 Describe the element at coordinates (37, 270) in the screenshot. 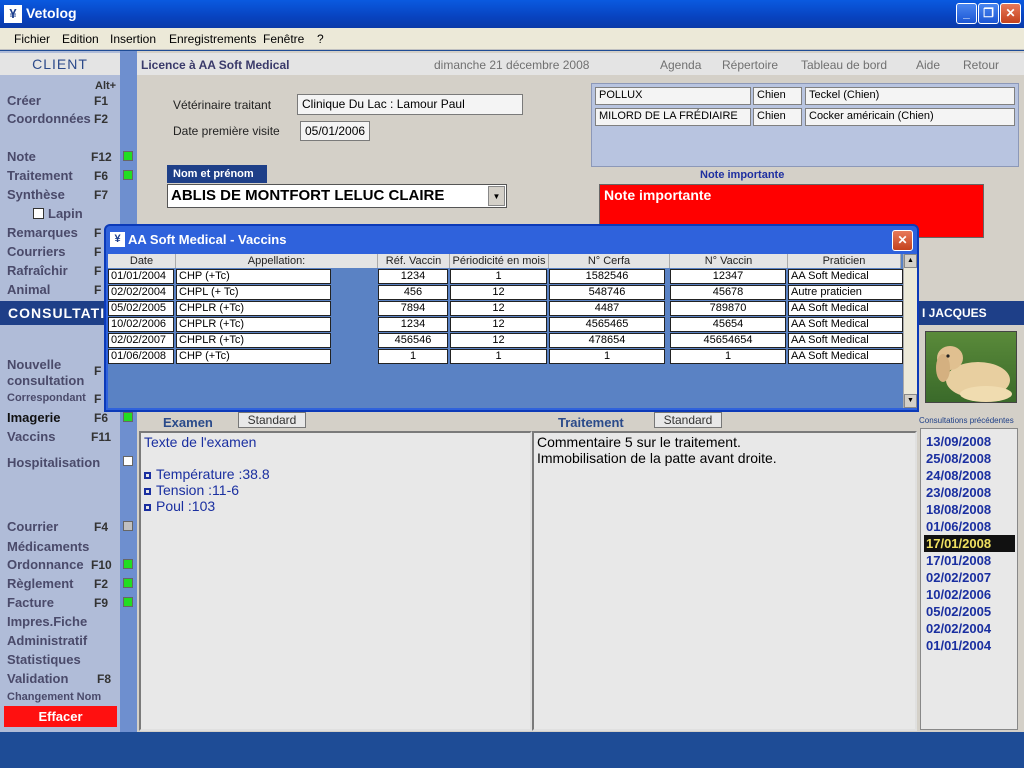

I see `sidebar-item-rafraichir: Rafraîchir` at that location.